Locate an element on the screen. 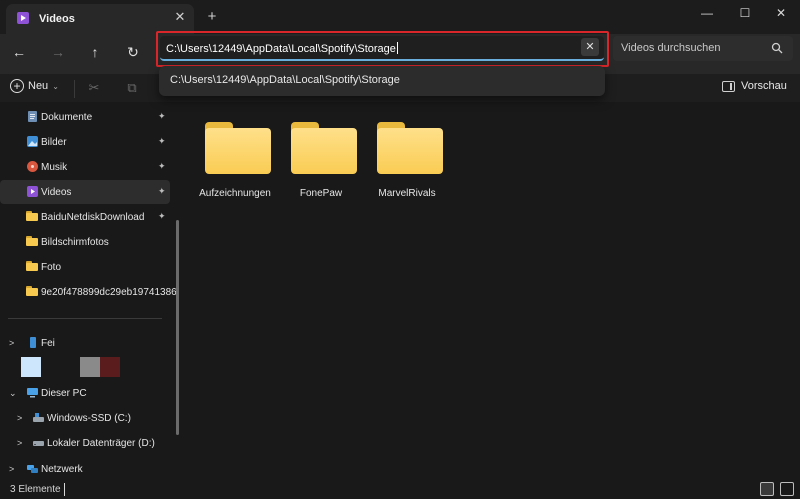 This screenshot has width=800, height=499. sidebar-scrollbar is located at coordinates (177, 327).